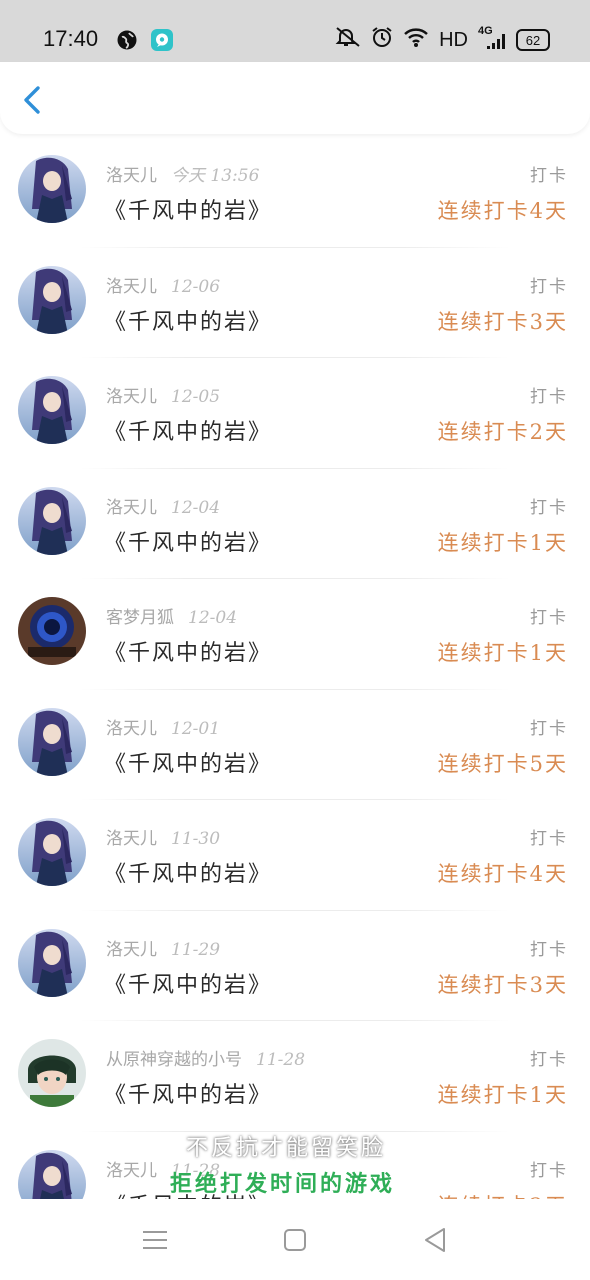 This screenshot has height=1280, width=590. I want to click on user-name: 从原神穿越的小号, so click(174, 1060).